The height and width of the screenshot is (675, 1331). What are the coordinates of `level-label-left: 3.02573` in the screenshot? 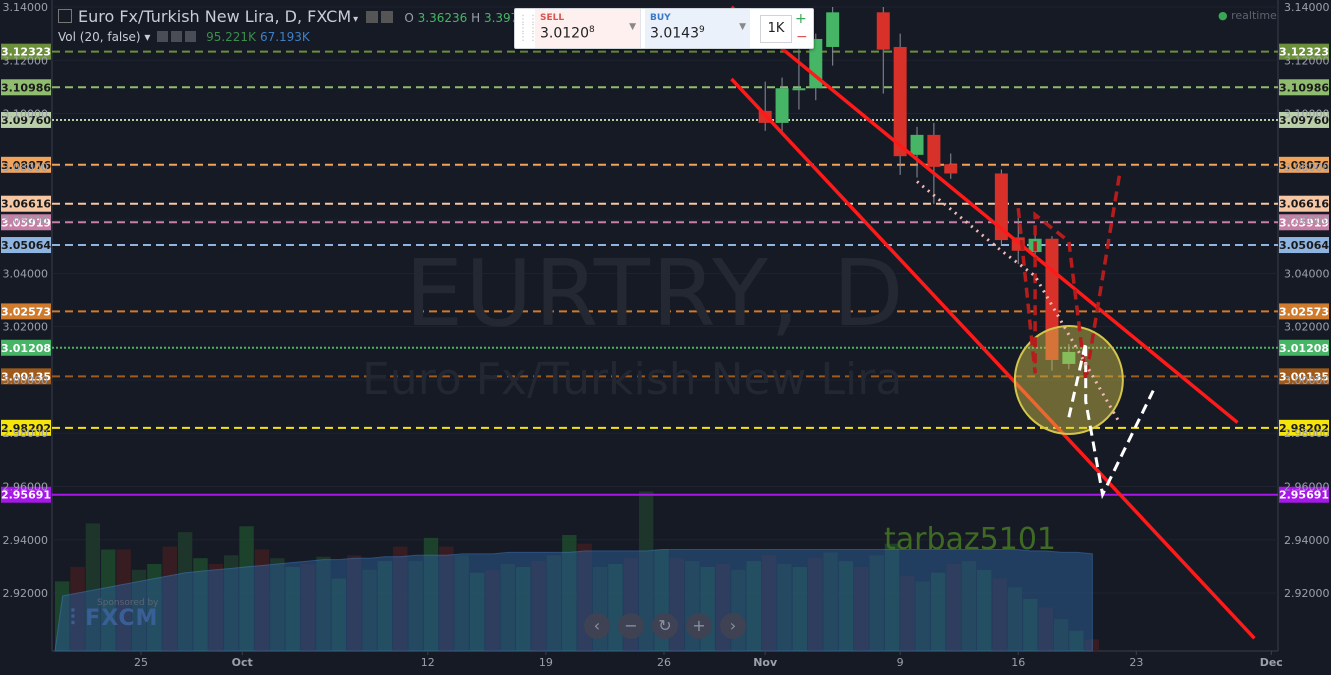 It's located at (26, 311).